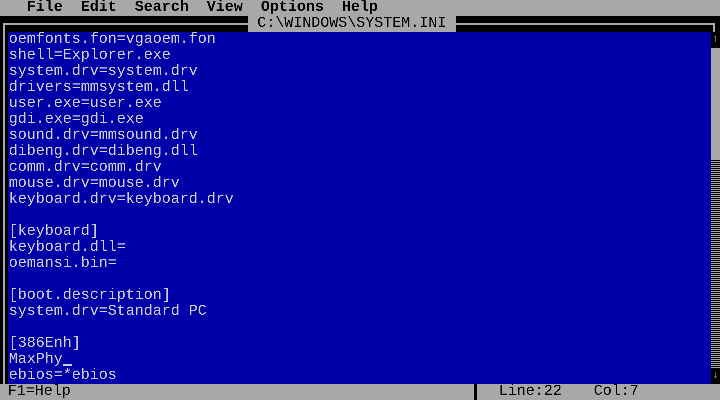  What do you see at coordinates (293, 8) in the screenshot?
I see `menu-item: Options` at bounding box center [293, 8].